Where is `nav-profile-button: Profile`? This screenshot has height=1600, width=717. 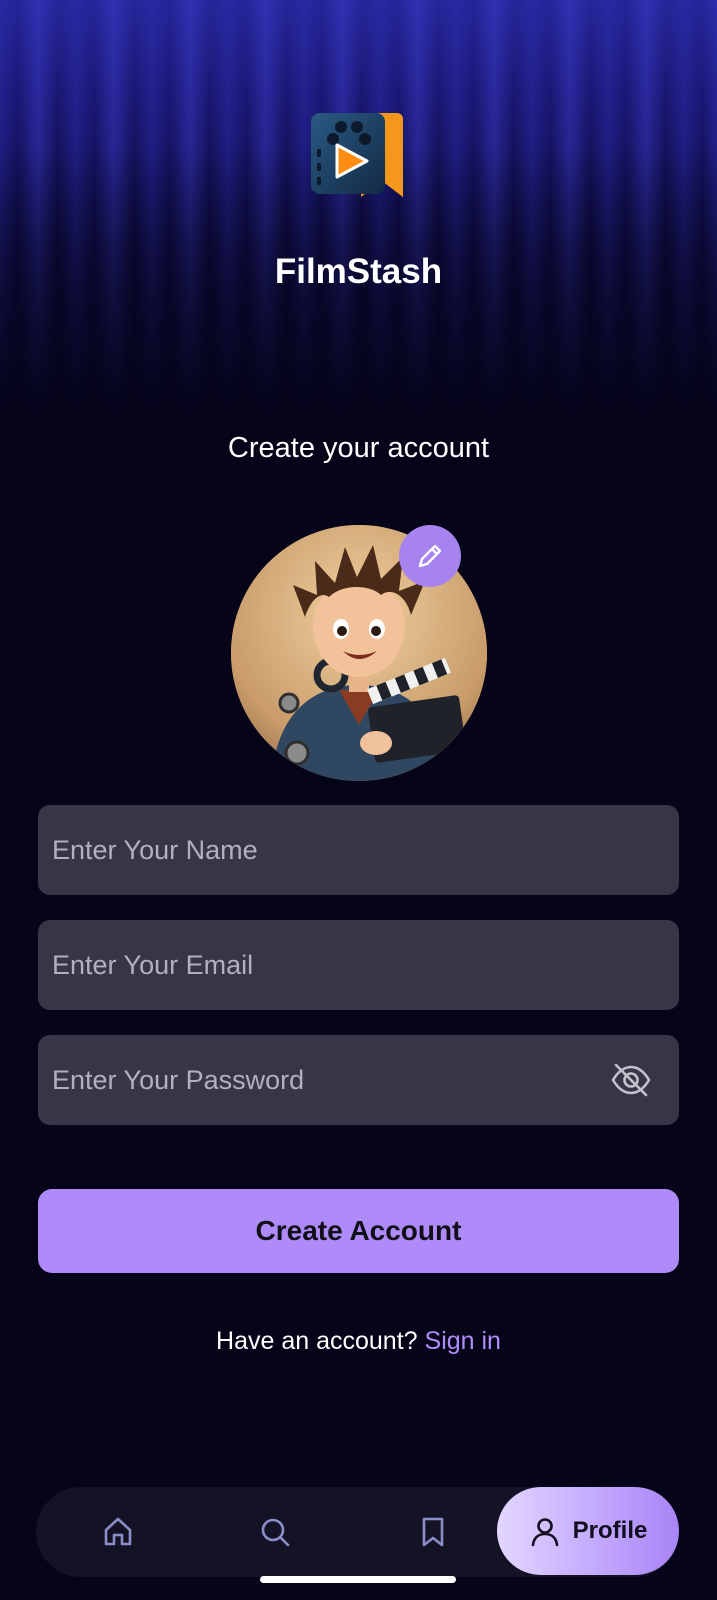 nav-profile-button: Profile is located at coordinates (588, 1531).